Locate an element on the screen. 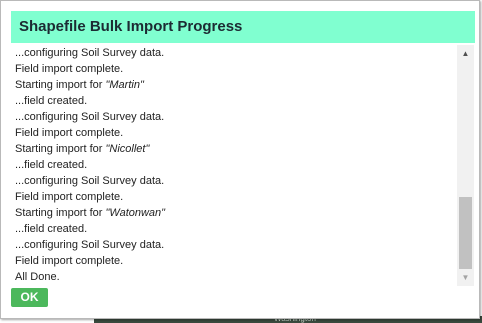  log-line: Starting import for "Watonwan" is located at coordinates (234, 213).